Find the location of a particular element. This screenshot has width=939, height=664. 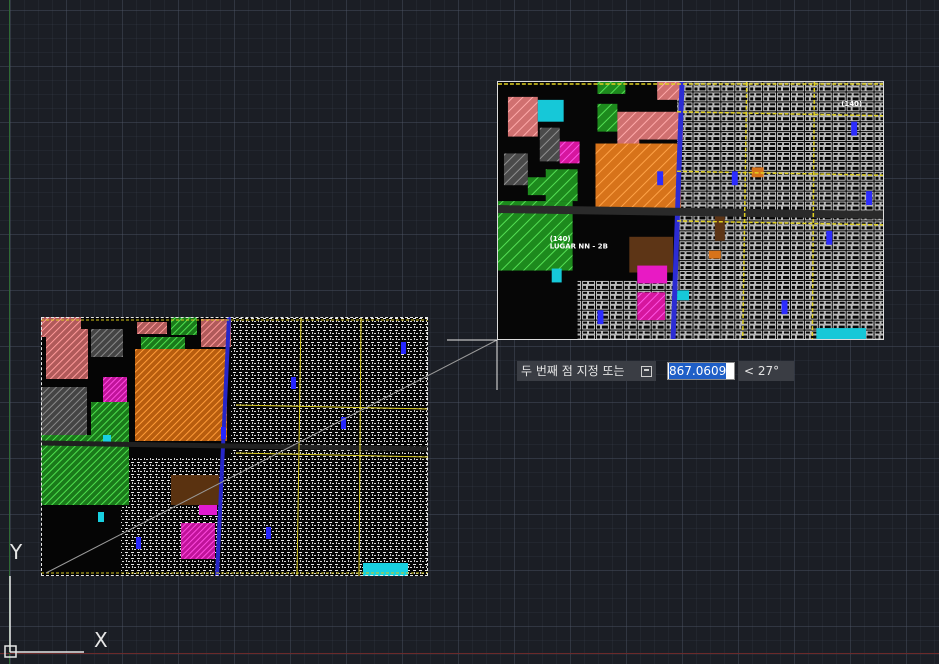

block-number-label: (140) is located at coordinates (560, 239).